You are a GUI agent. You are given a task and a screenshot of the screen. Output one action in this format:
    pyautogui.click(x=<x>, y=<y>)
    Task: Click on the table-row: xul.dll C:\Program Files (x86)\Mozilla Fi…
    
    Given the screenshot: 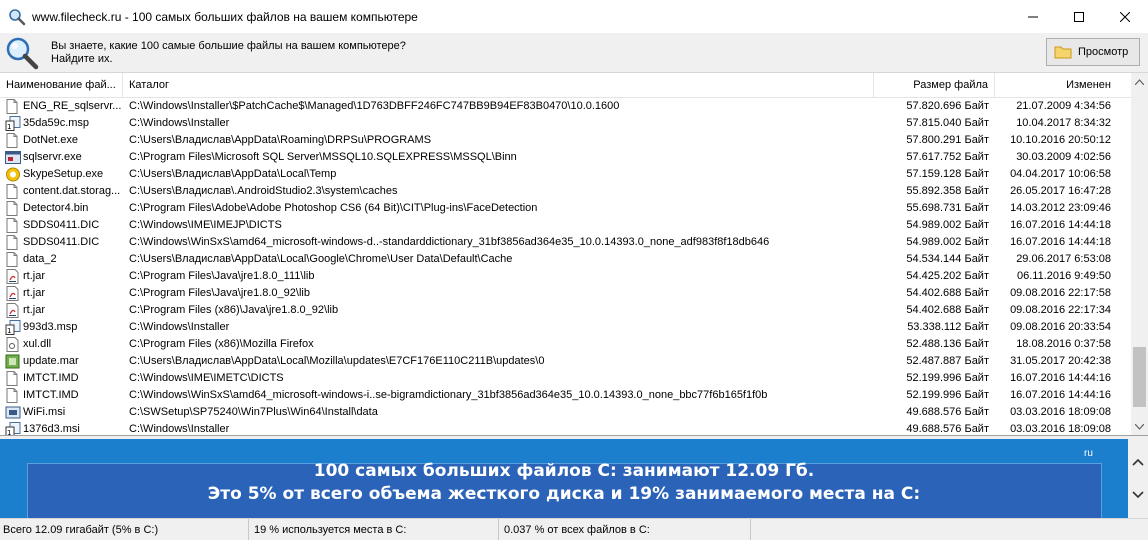 What is the action you would take?
    pyautogui.click(x=565, y=344)
    